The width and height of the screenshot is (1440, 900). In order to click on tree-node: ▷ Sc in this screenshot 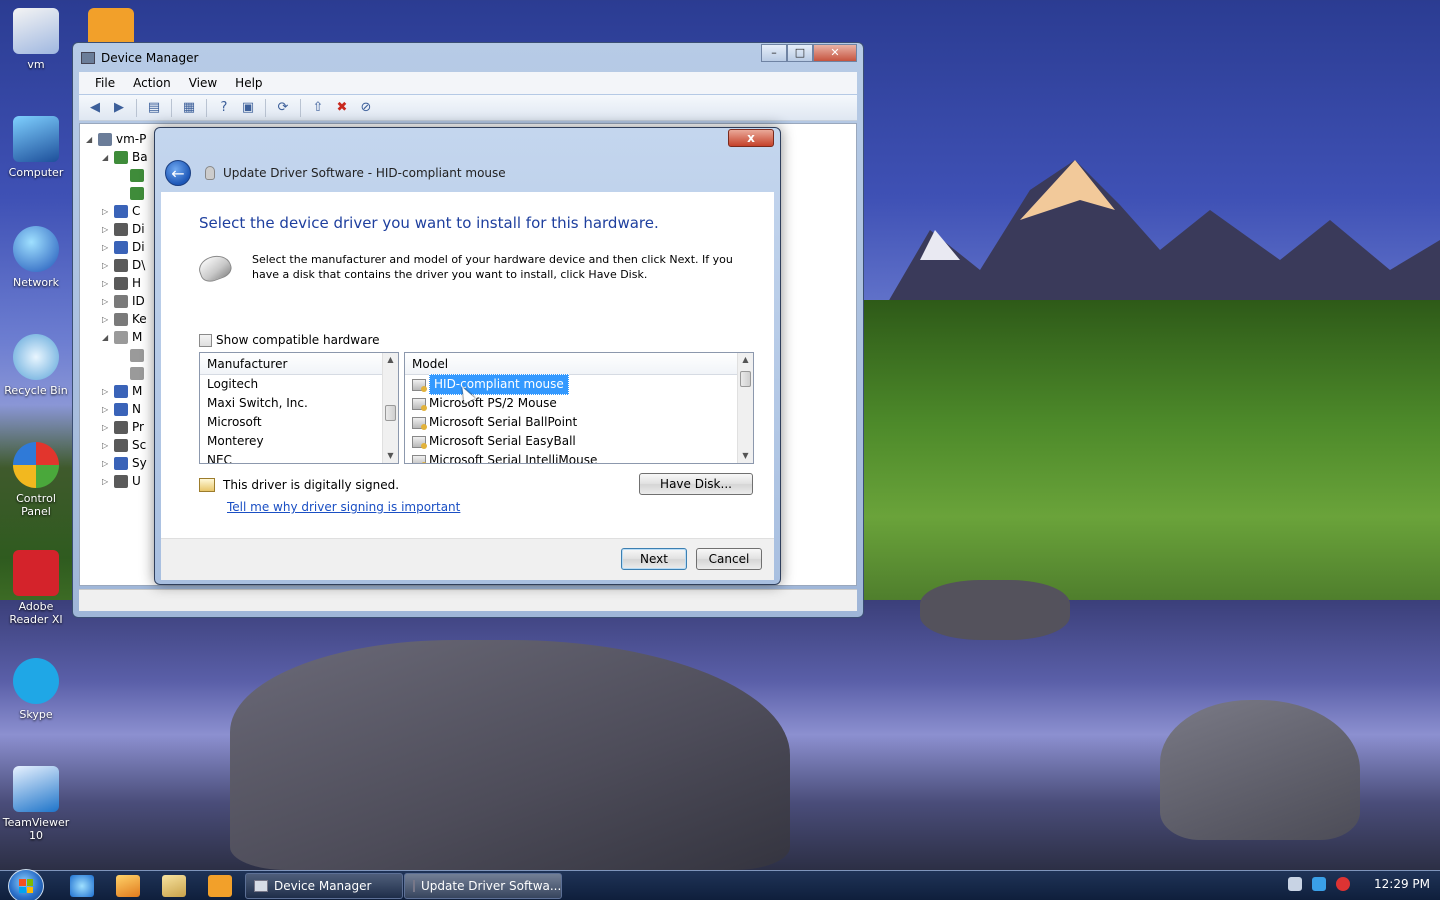, I will do `click(124, 445)`.